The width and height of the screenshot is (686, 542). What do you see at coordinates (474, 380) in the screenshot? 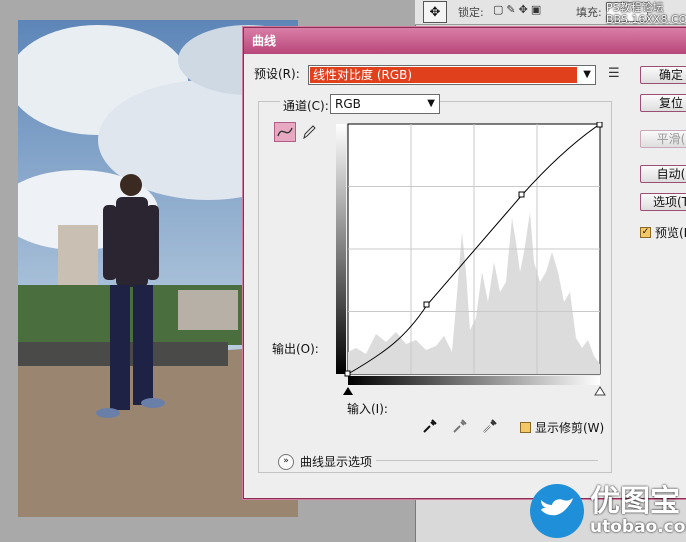
I see `input-gradient-bar` at bounding box center [474, 380].